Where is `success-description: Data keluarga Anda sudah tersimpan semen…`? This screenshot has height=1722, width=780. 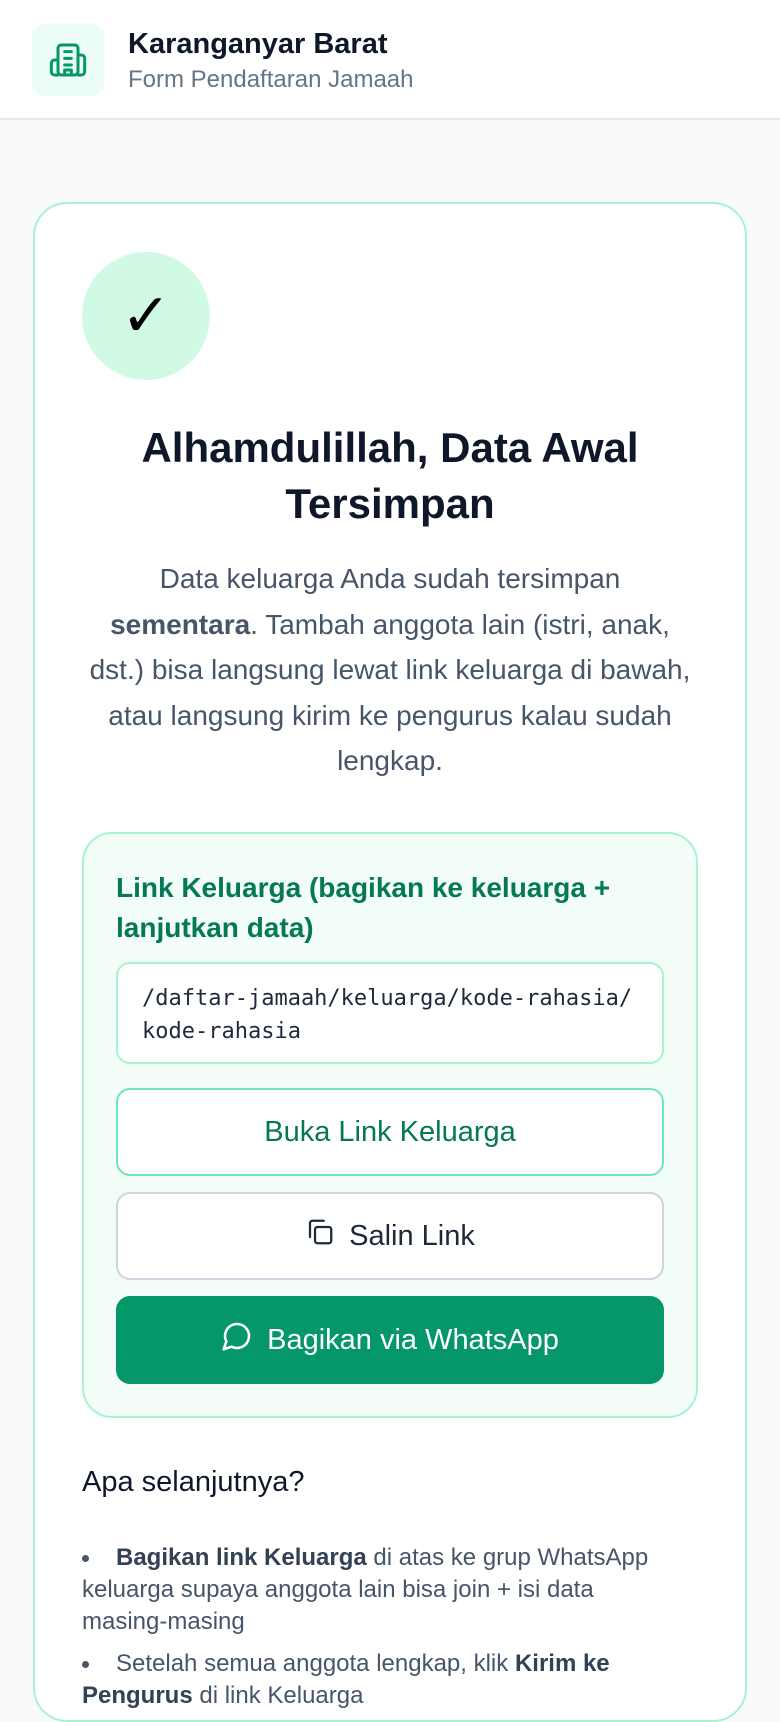 success-description: Data keluarga Anda sudah tersimpan semen… is located at coordinates (390, 670).